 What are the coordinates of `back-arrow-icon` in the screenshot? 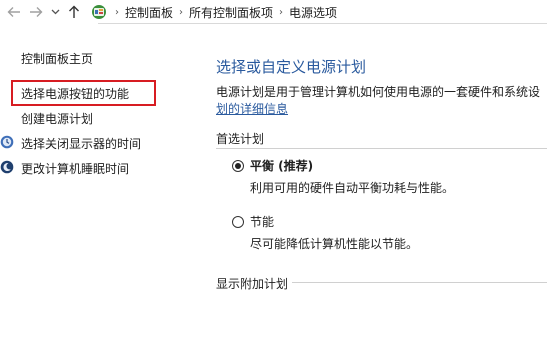 It's located at (13, 12).